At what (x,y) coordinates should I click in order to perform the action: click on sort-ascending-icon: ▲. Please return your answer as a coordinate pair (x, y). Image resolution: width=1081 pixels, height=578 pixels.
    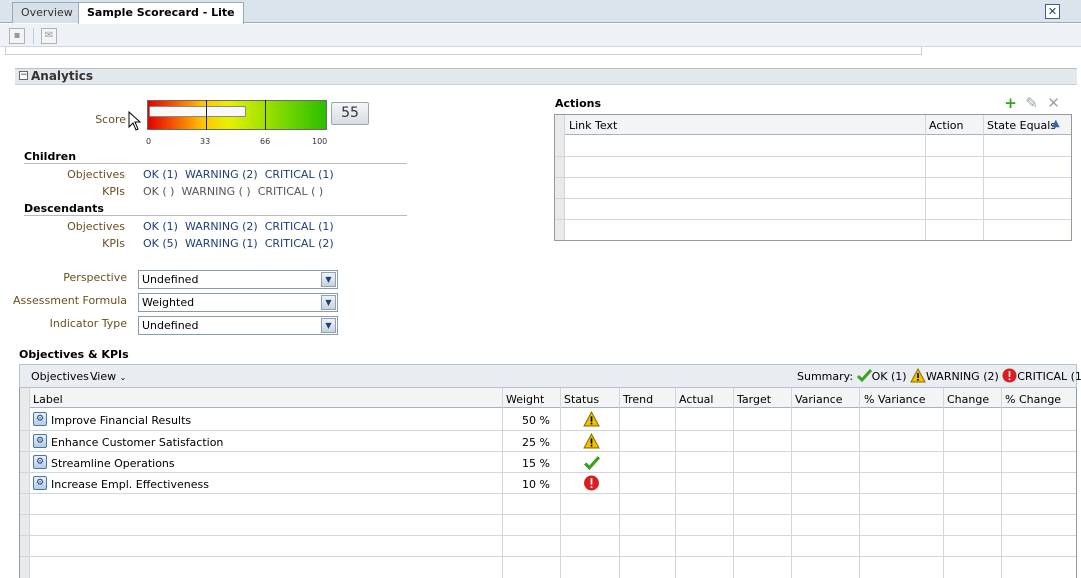
    Looking at the image, I should click on (1056, 123).